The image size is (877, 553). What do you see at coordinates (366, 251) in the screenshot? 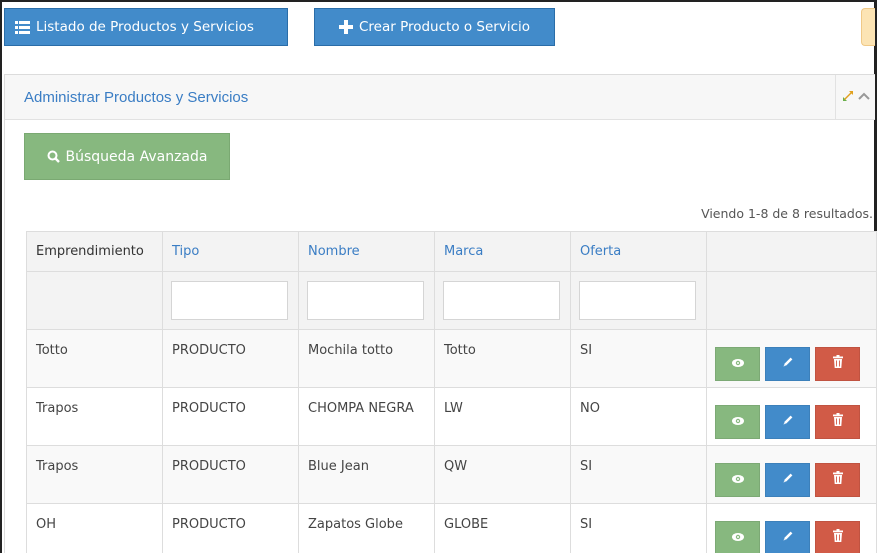
I see `column-header-nombre: Nombre` at bounding box center [366, 251].